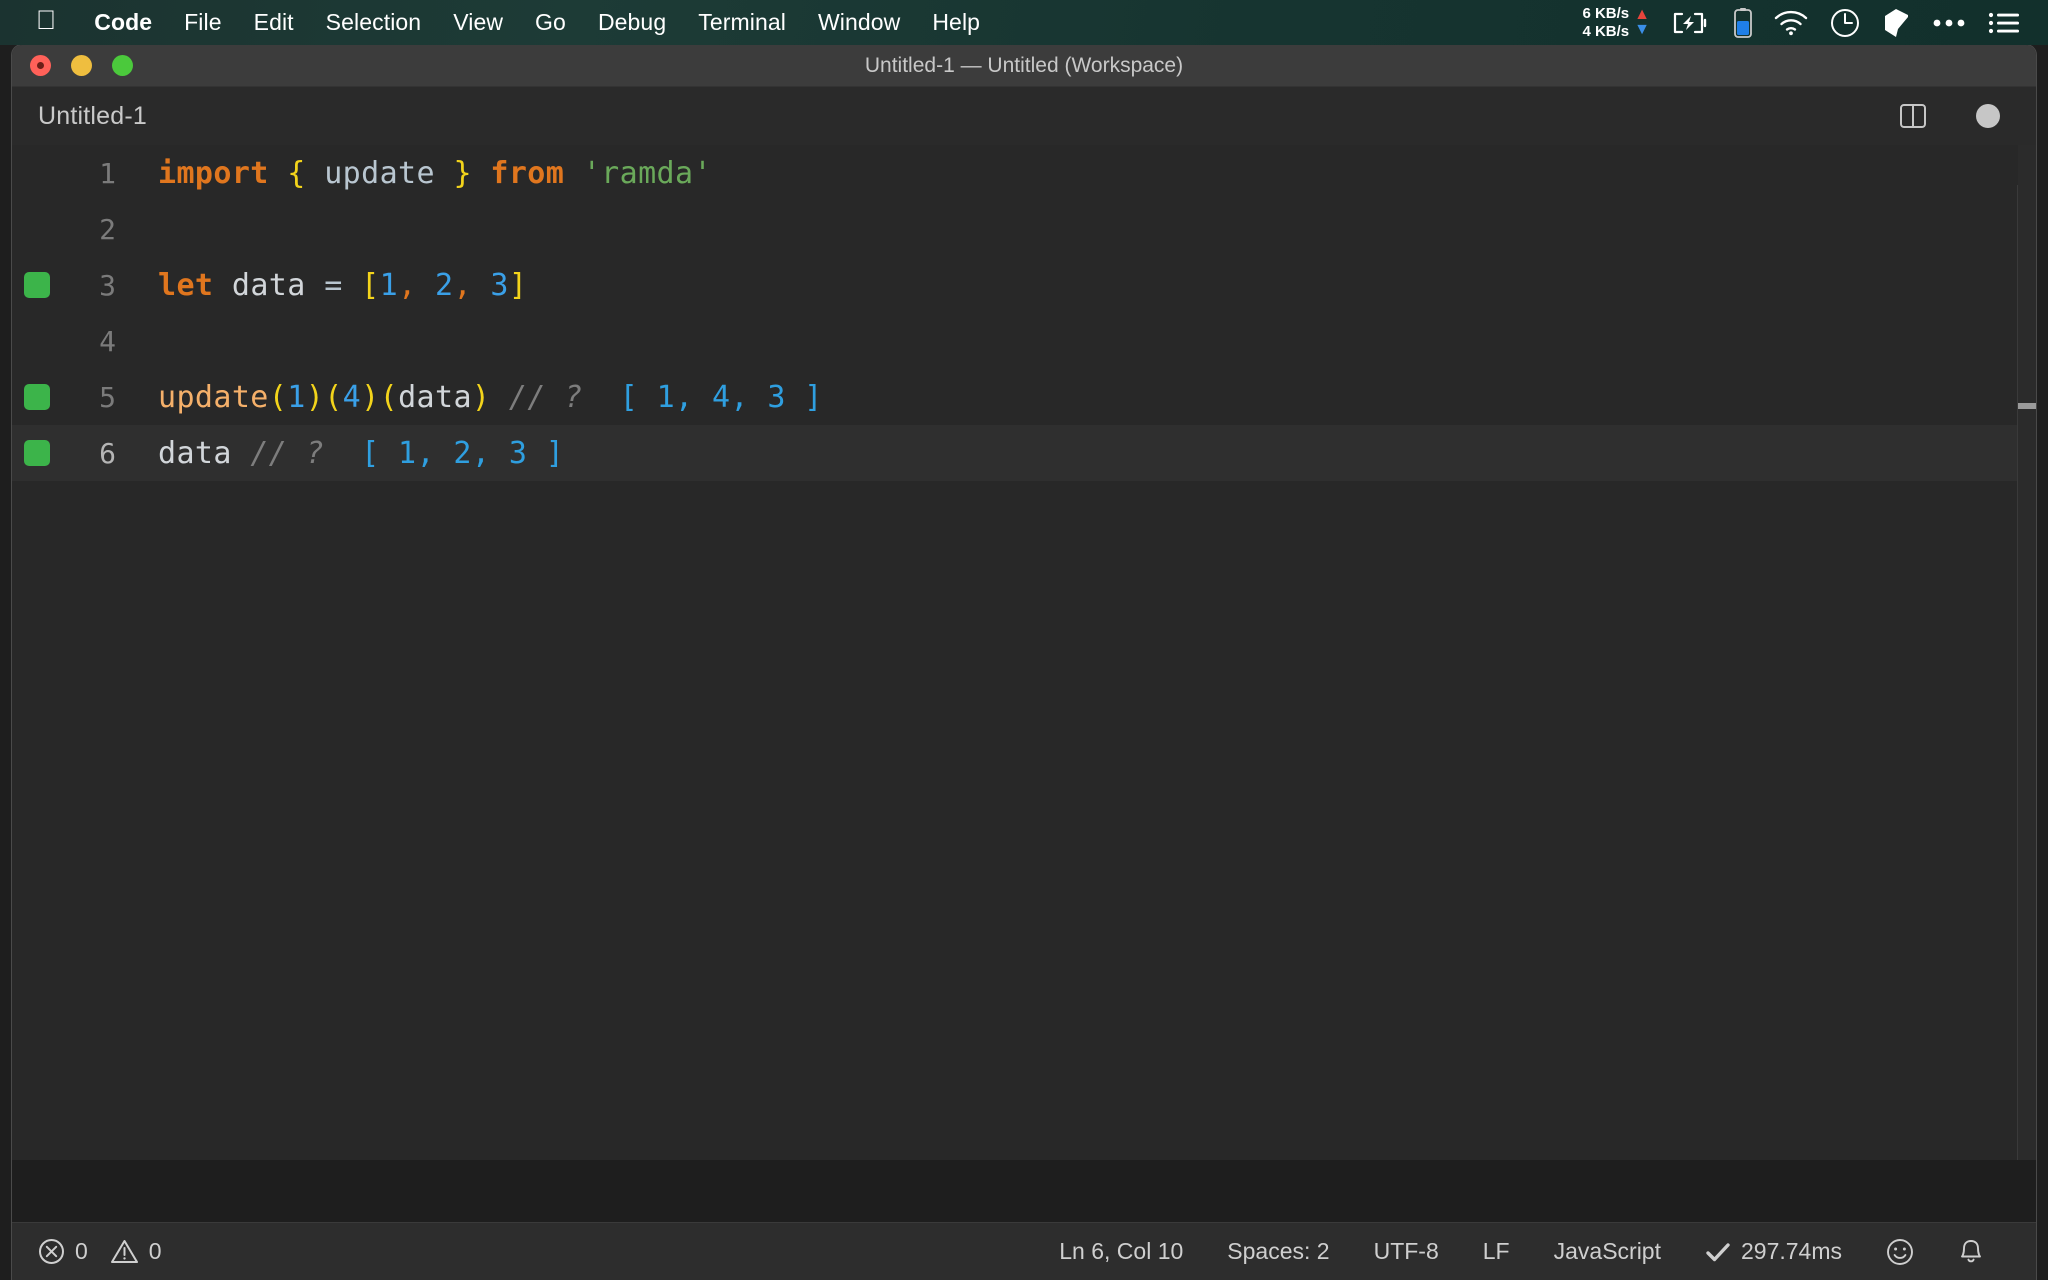 The width and height of the screenshot is (2048, 1280). Describe the element at coordinates (1606, 31) in the screenshot. I see `network-download-rate: 4 KB/s` at that location.